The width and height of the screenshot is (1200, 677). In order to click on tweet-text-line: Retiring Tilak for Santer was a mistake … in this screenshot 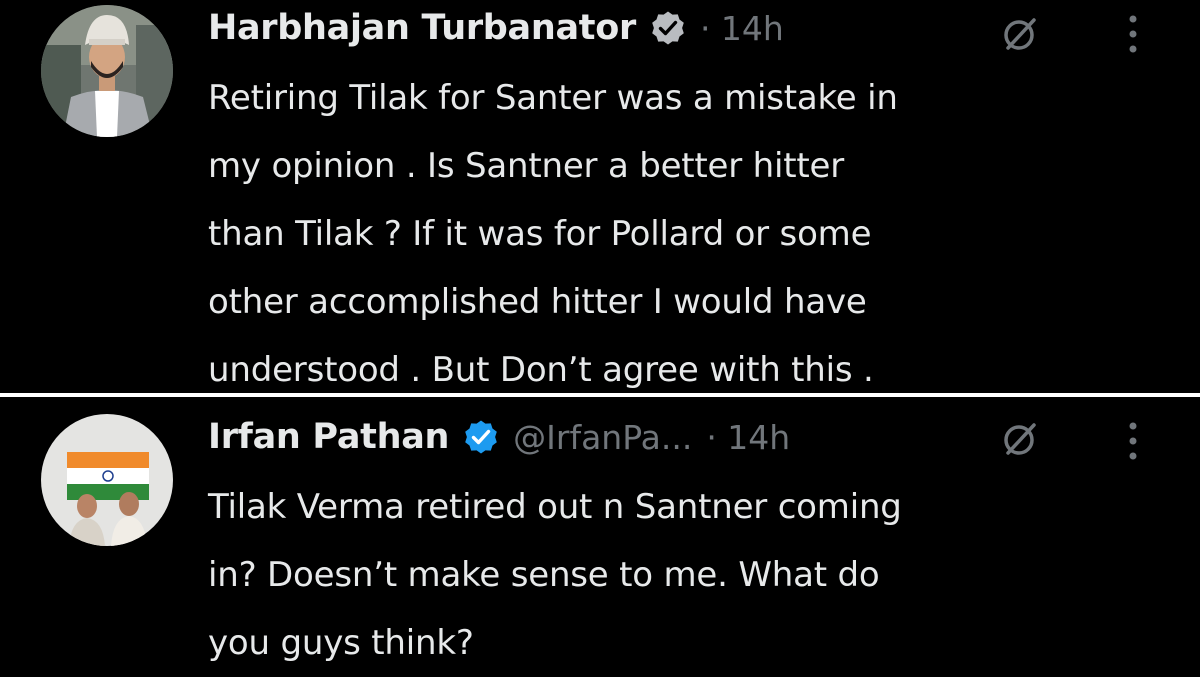, I will do `click(553, 98)`.